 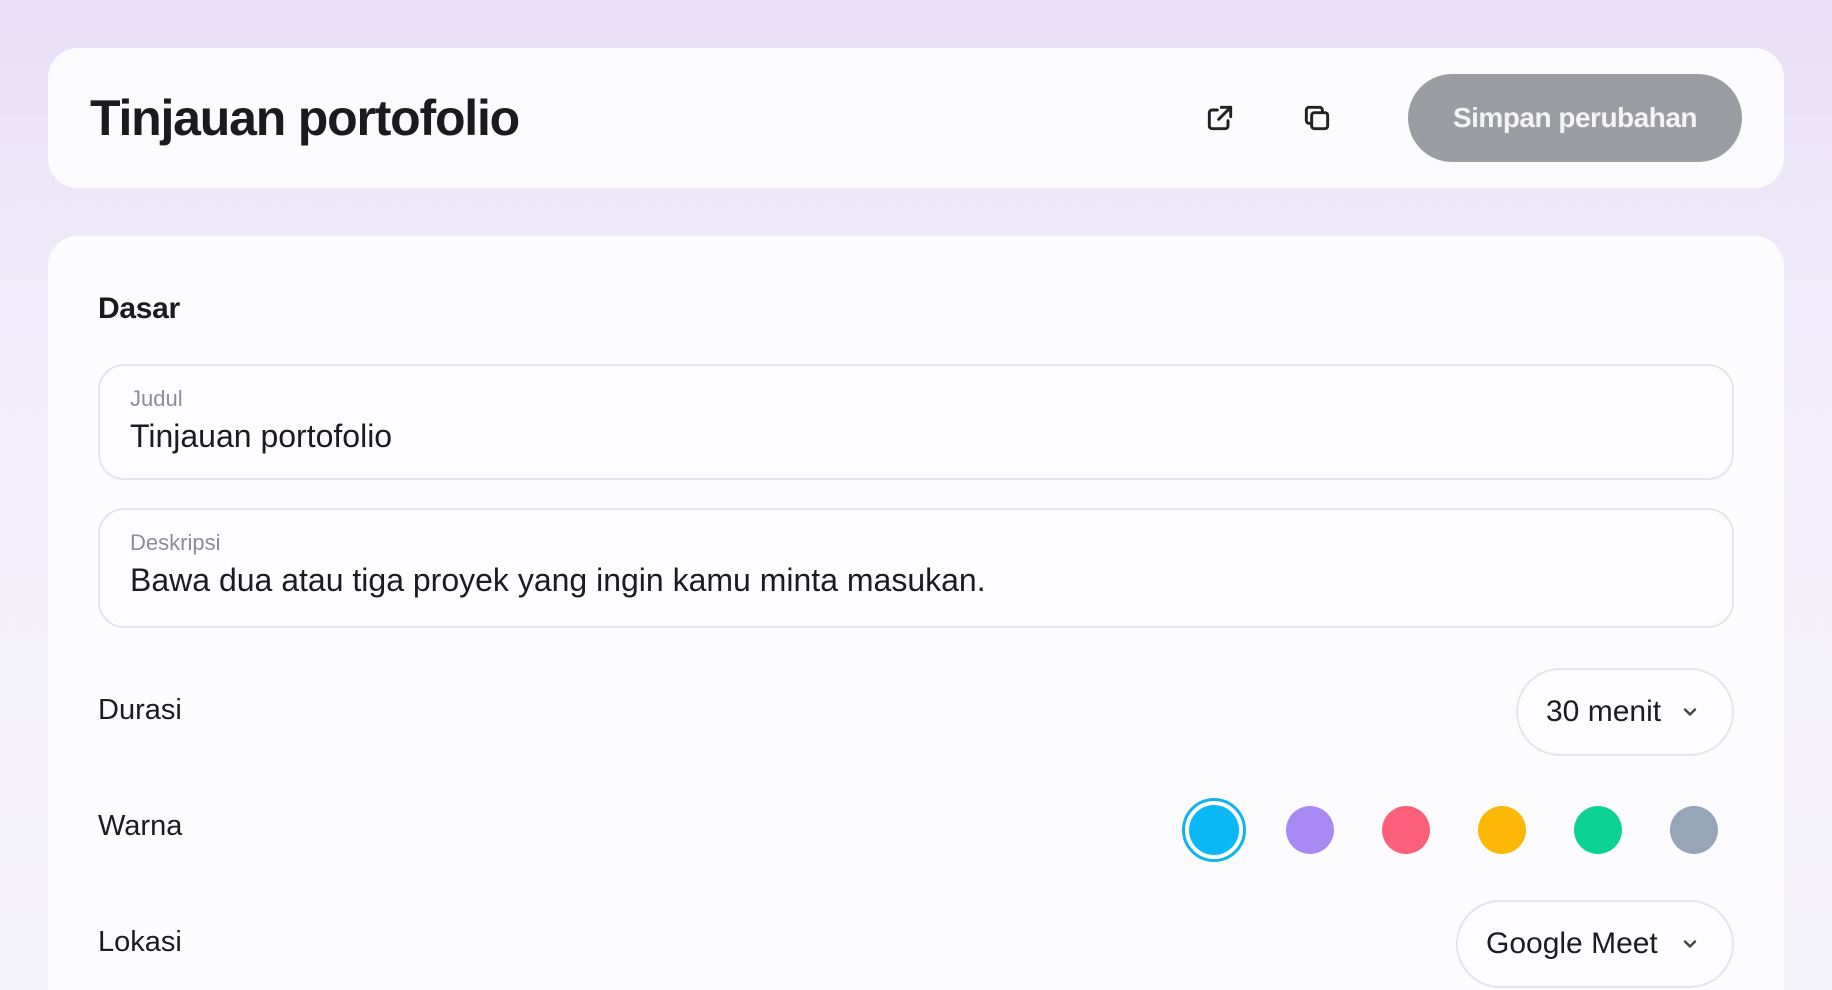 I want to click on header-card: Tinjauan portofolio Simpan perubahan, so click(x=916, y=118).